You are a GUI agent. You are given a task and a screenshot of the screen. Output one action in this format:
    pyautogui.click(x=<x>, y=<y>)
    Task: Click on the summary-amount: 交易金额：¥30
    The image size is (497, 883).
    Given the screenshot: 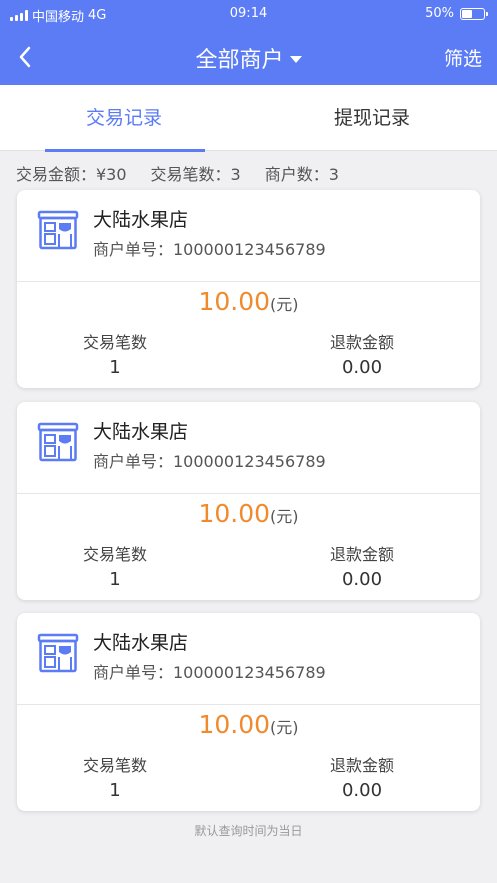 What is the action you would take?
    pyautogui.click(x=71, y=174)
    